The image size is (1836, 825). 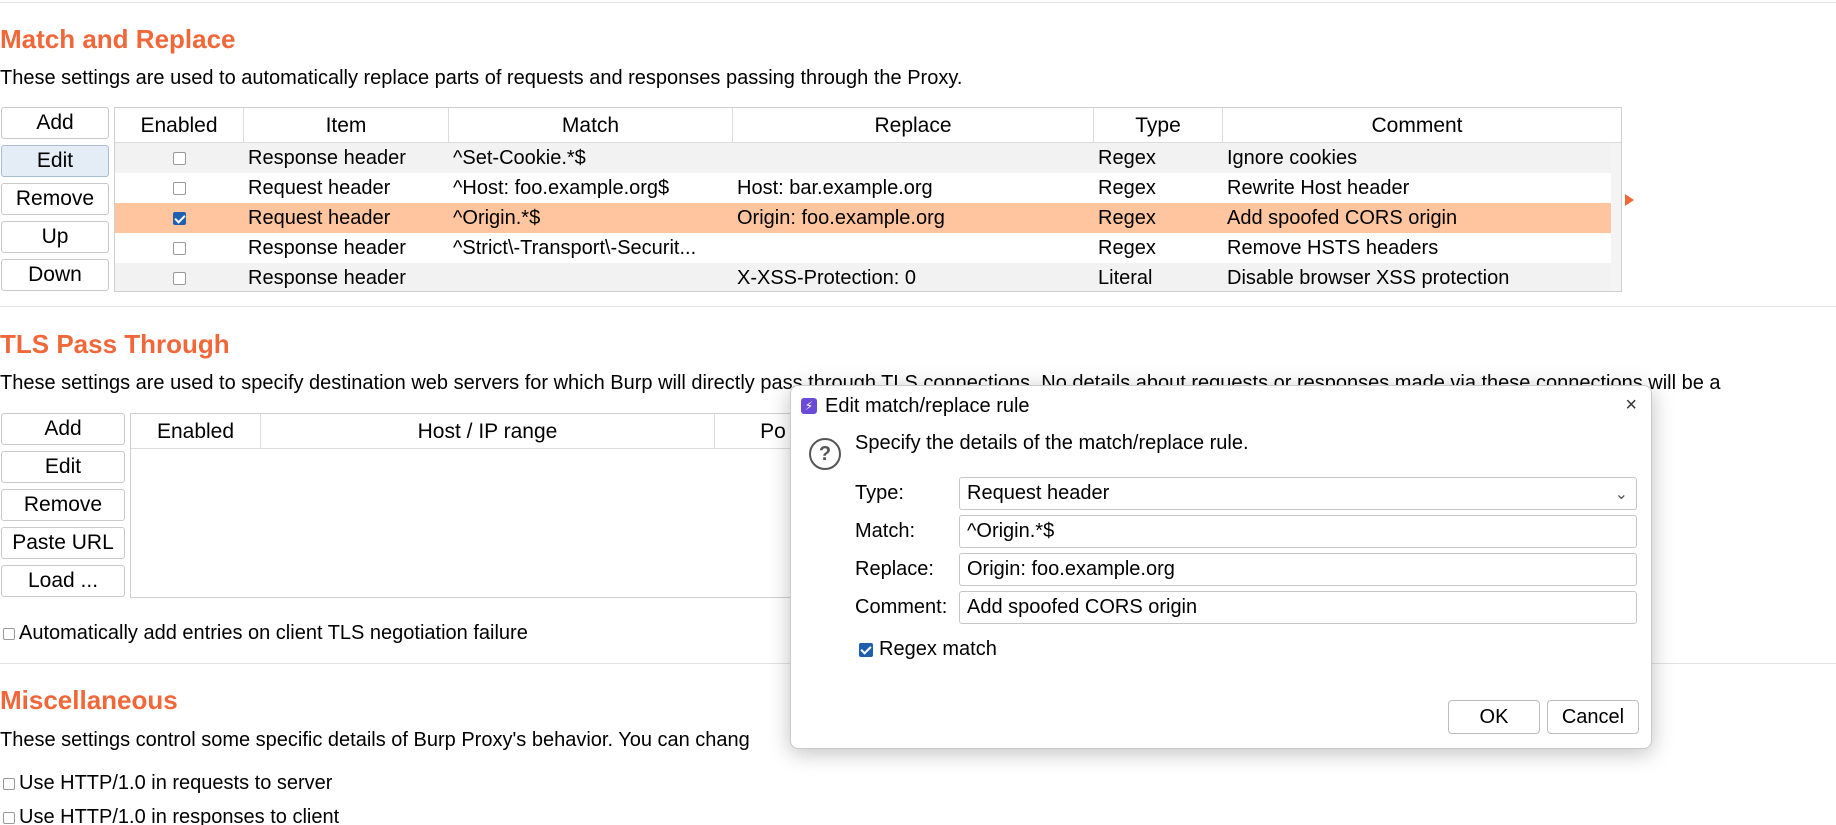 What do you see at coordinates (55, 123) in the screenshot?
I see `mr-add-button: Add` at bounding box center [55, 123].